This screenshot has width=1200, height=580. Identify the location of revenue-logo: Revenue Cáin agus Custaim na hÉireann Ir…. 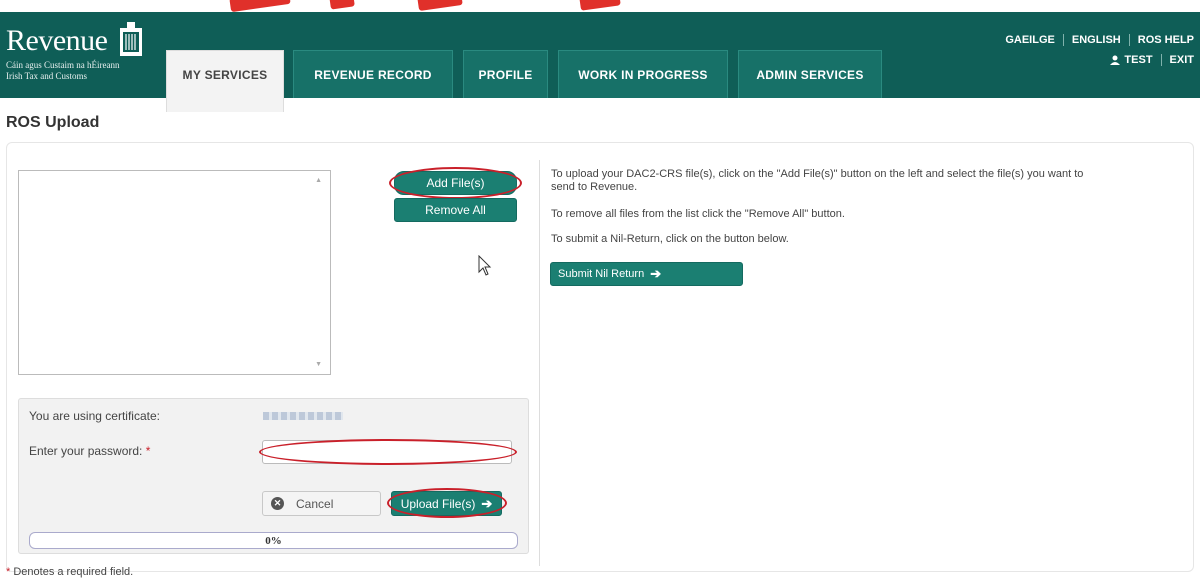
(81, 60).